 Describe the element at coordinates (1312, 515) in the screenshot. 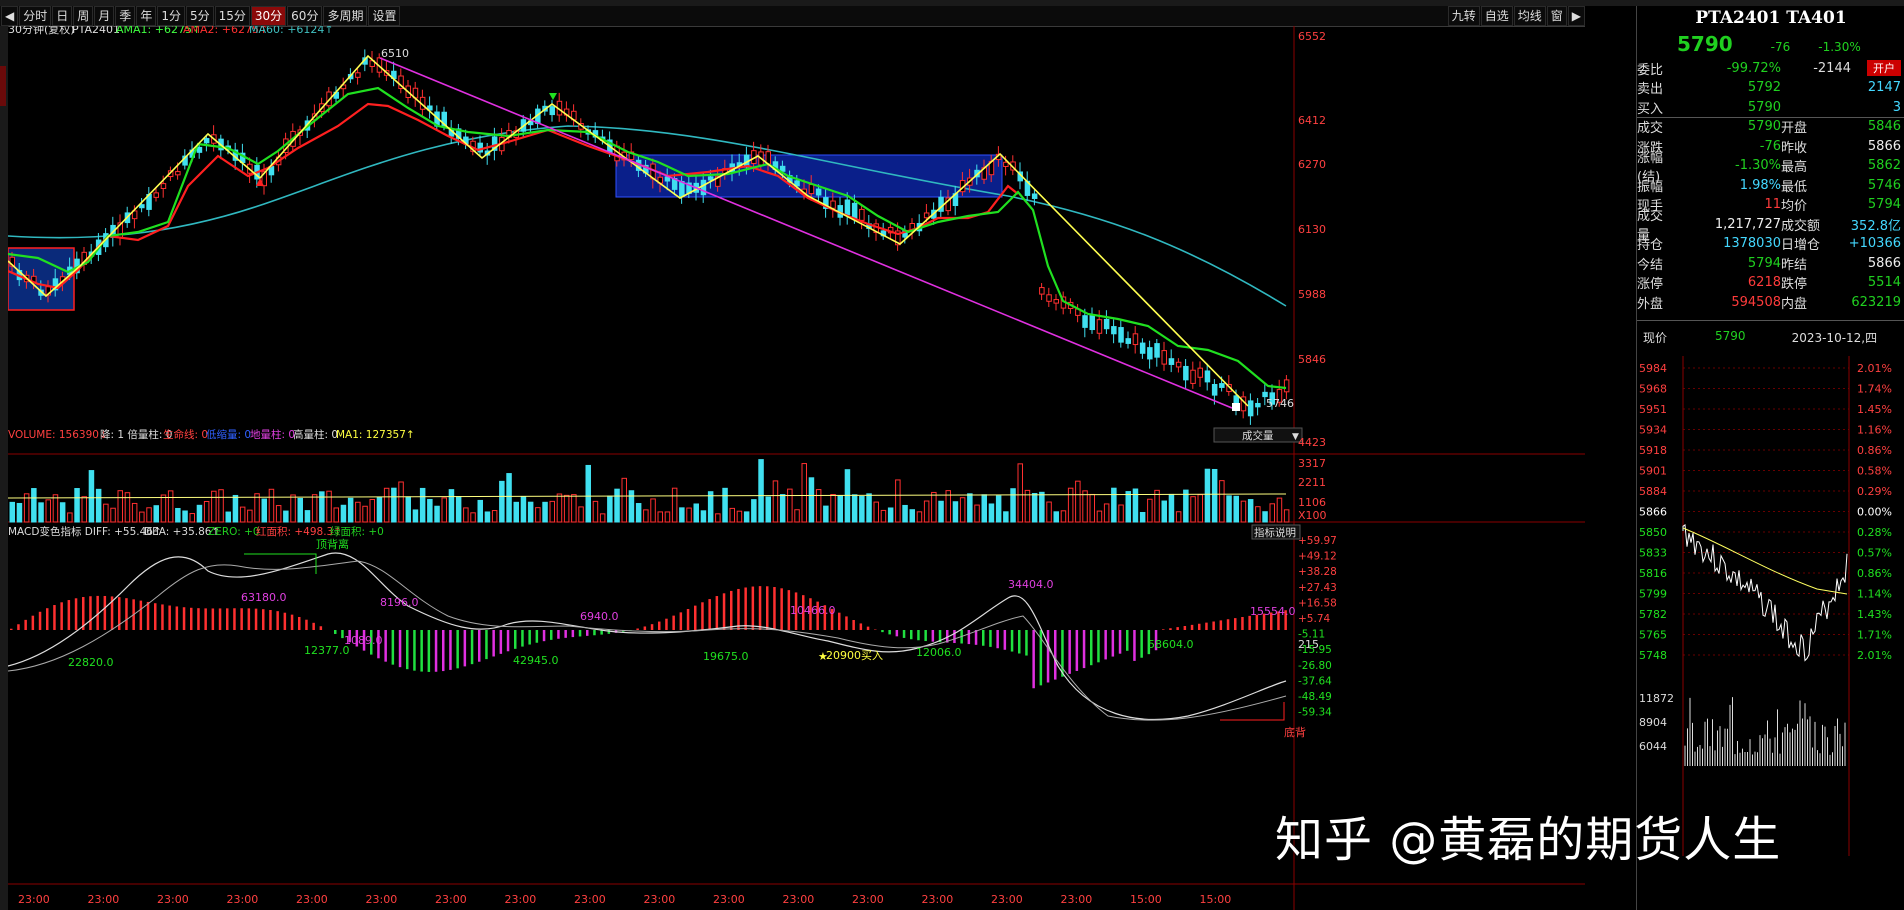

I see `volume-tick-label: X100` at that location.